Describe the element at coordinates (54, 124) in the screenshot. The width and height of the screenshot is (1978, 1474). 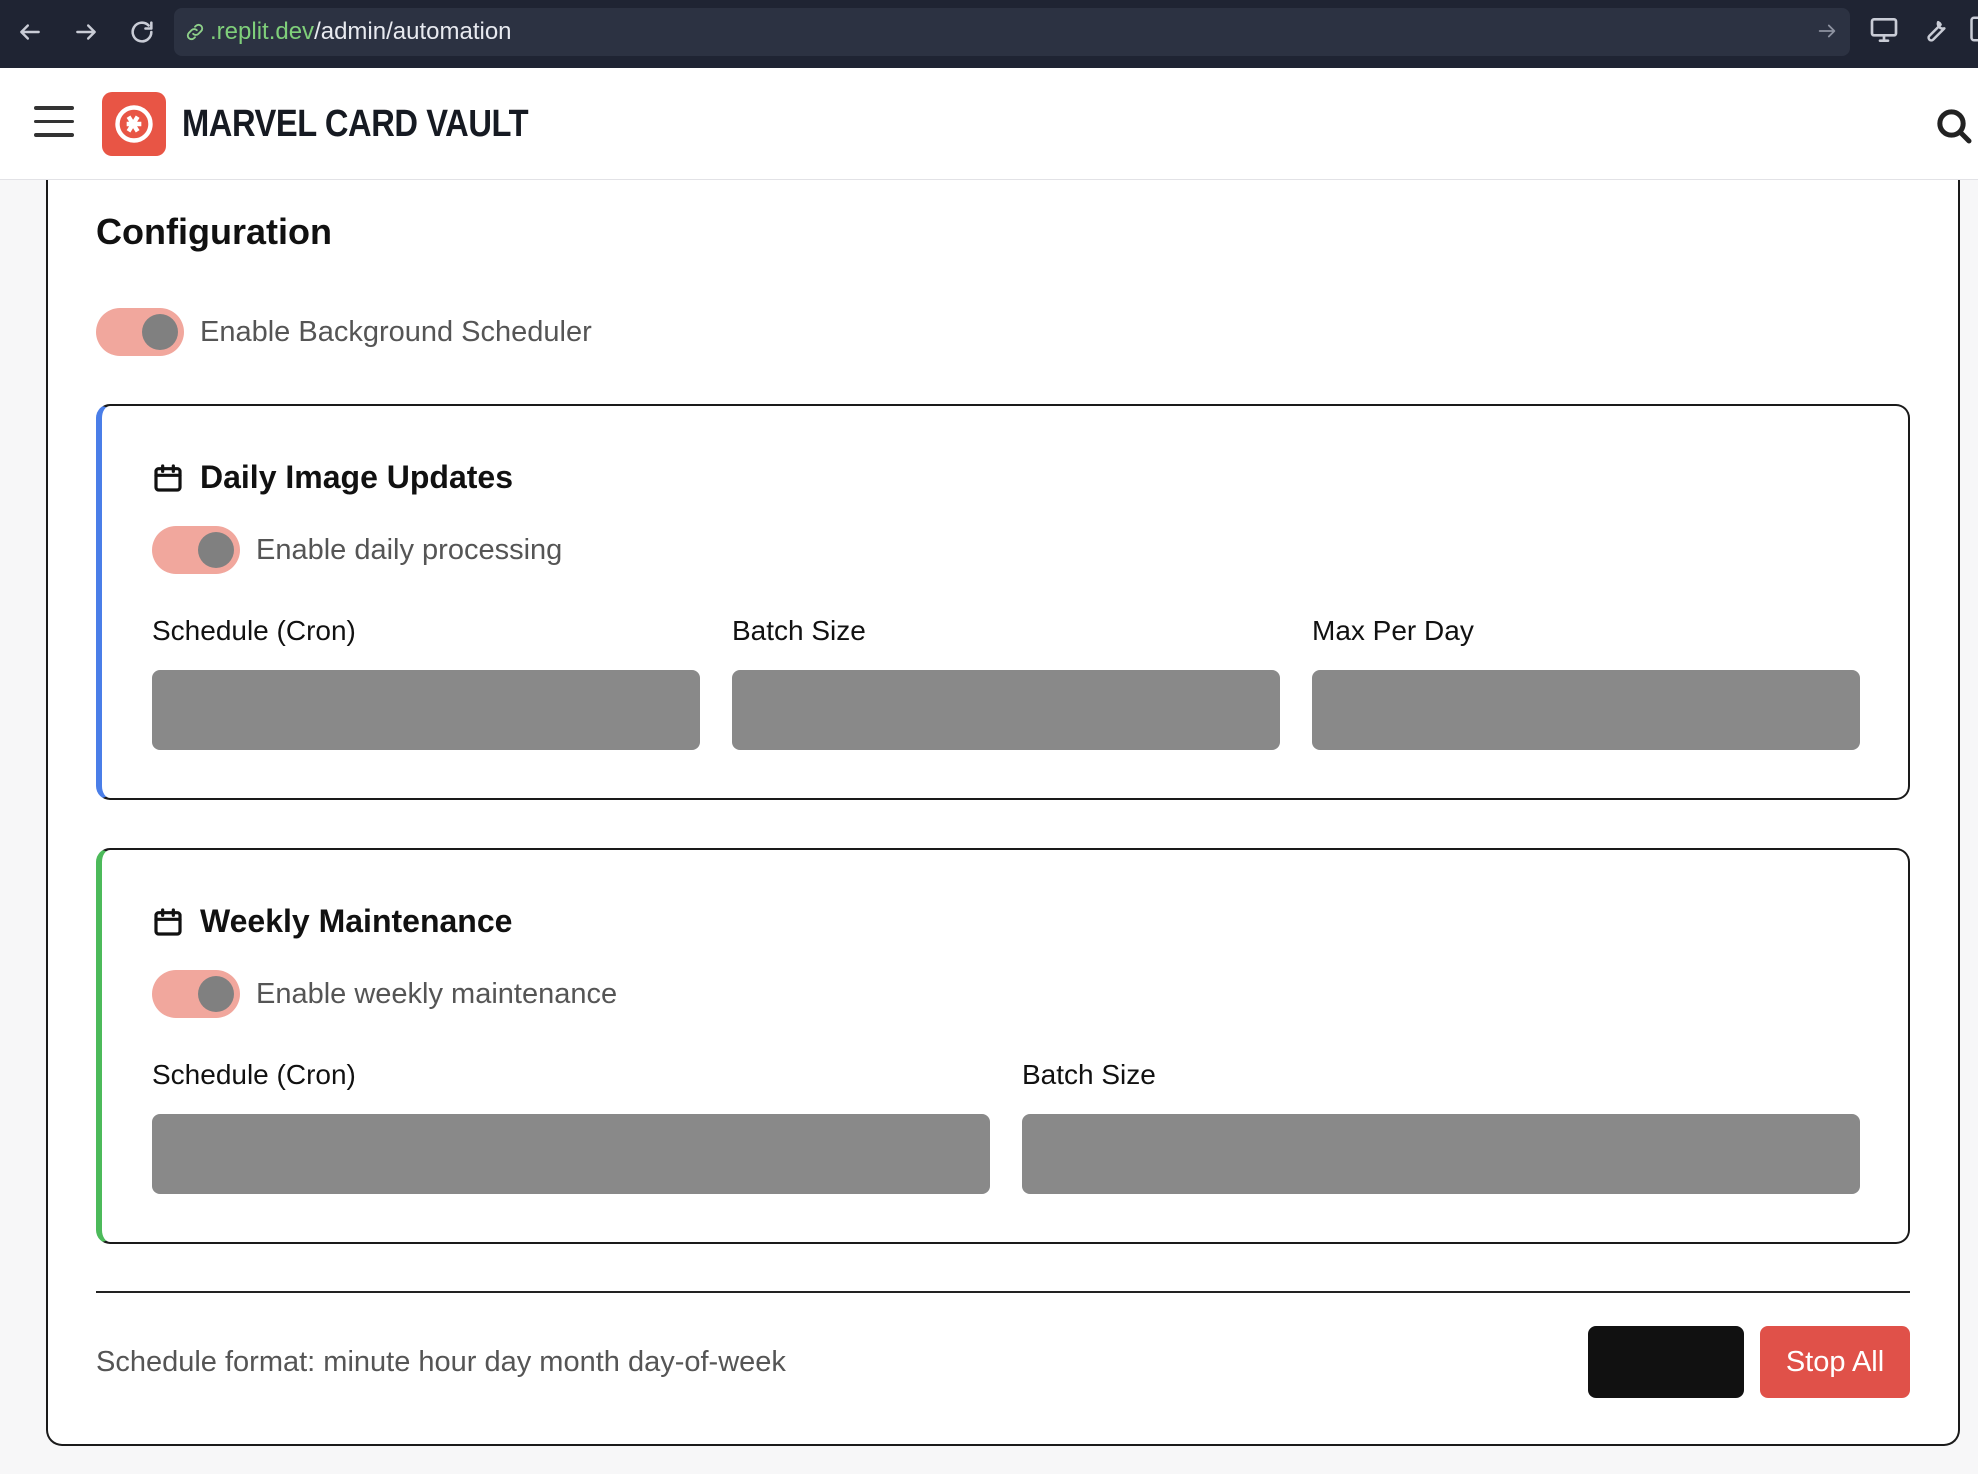
I see `menu-icon` at that location.